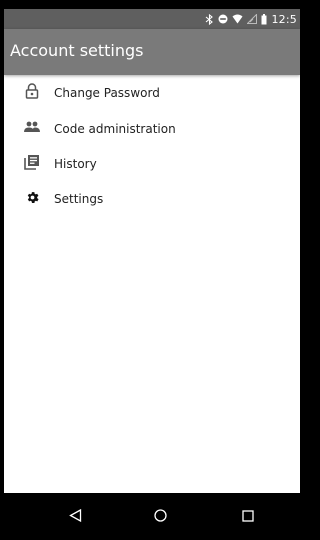 This screenshot has width=320, height=540. I want to click on recents-button, so click(248, 516).